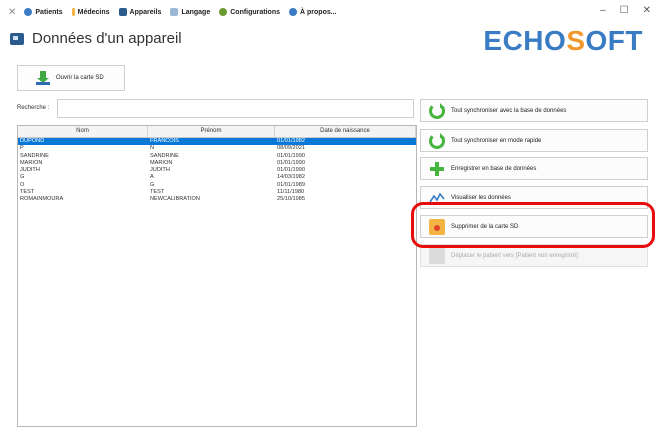  I want to click on search-input, so click(235, 108).